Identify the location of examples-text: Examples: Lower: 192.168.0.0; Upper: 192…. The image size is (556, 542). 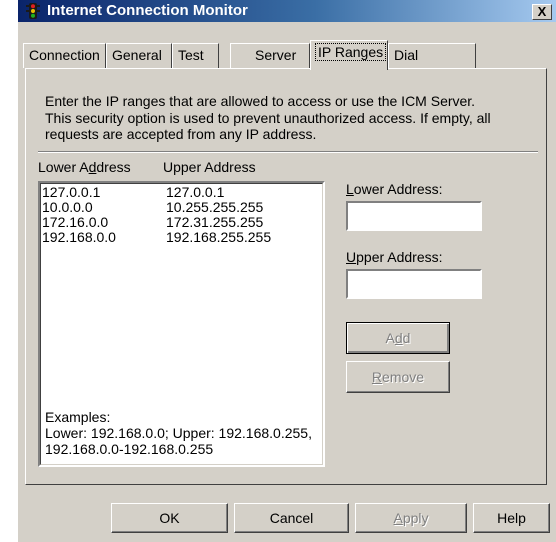
(178, 433).